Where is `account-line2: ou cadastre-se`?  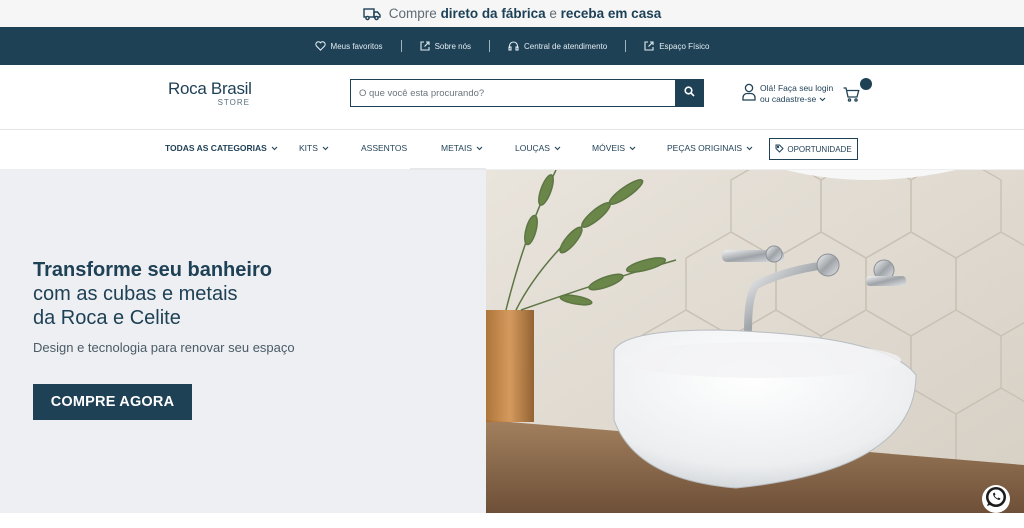
account-line2: ou cadastre-se is located at coordinates (788, 99).